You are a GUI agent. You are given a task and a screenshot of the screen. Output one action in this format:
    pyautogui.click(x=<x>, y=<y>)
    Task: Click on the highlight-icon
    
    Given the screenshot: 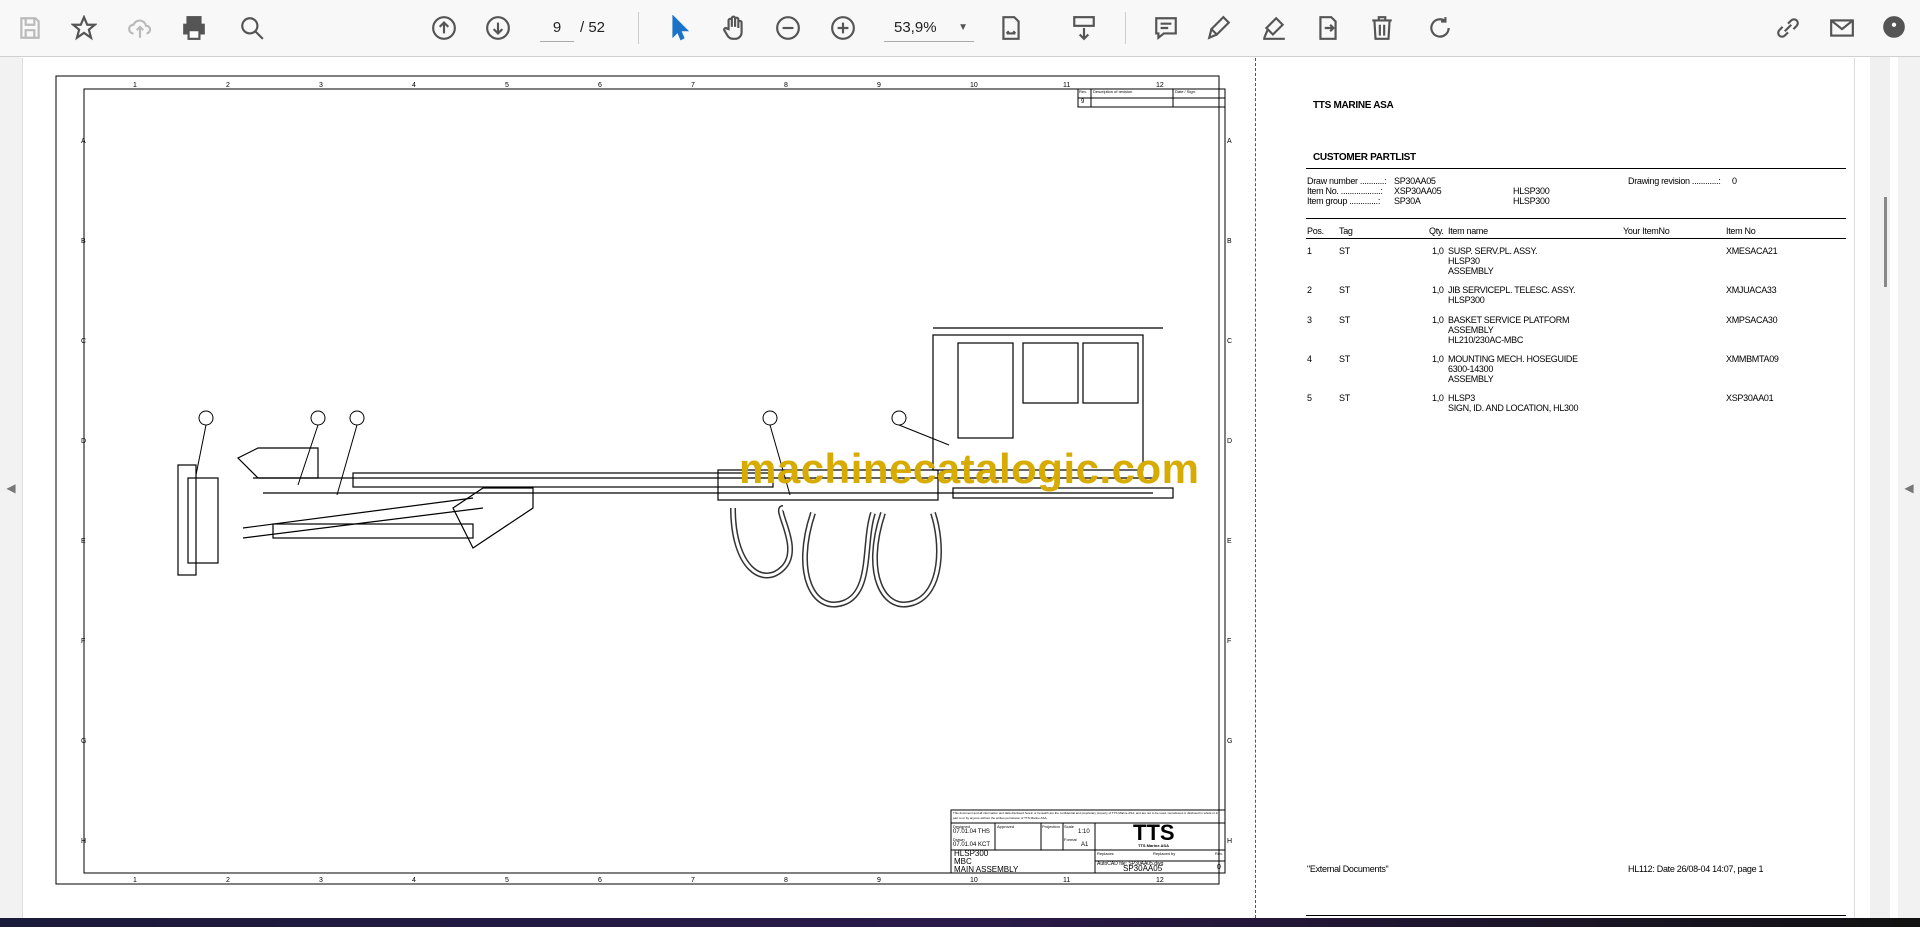 What is the action you would take?
    pyautogui.click(x=1219, y=28)
    